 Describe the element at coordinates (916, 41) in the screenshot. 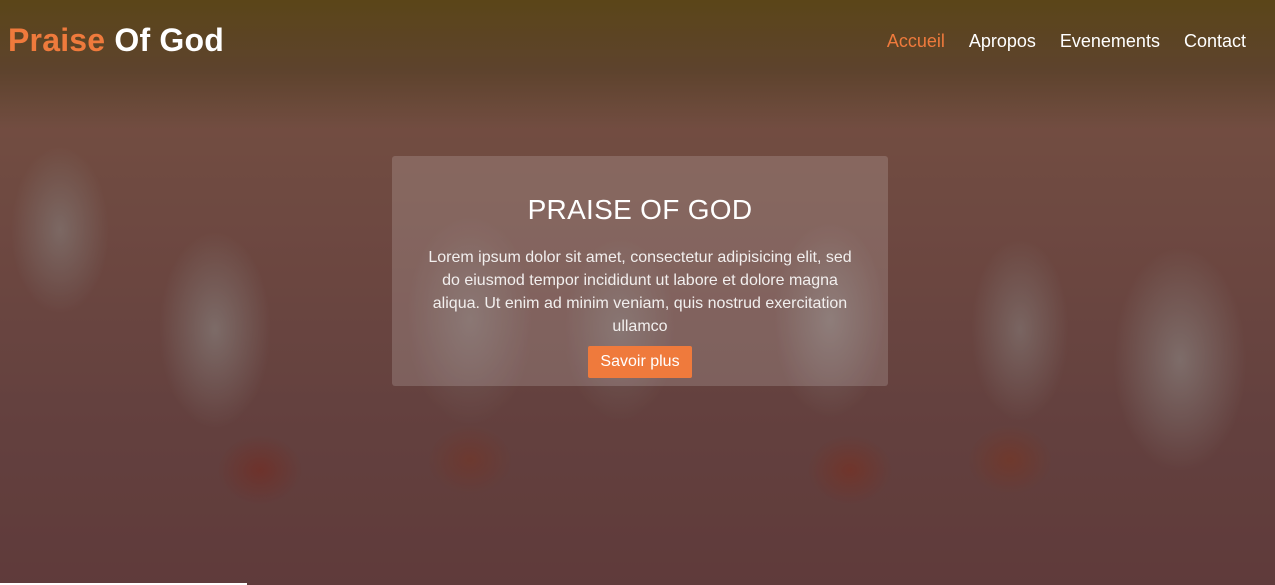

I see `nav-link-accueil: Accueil` at that location.